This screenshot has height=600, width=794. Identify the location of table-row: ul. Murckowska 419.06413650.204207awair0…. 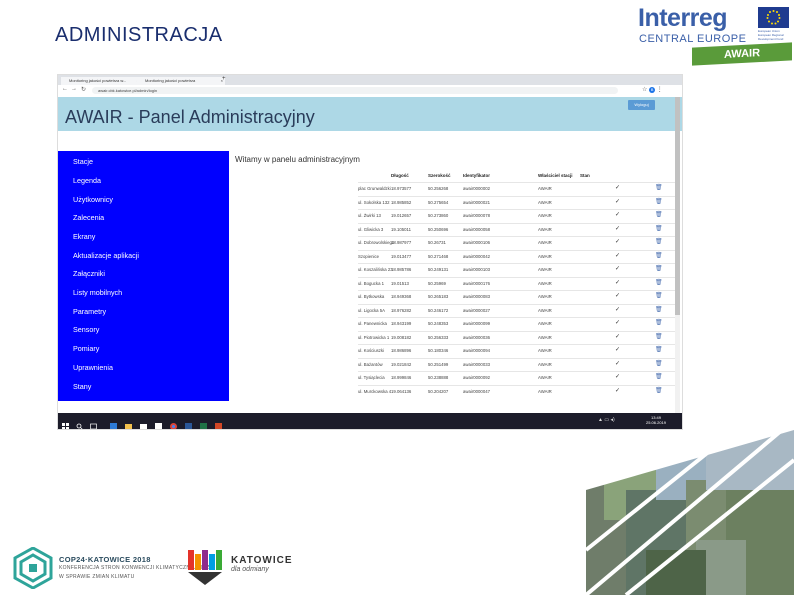
(518, 391).